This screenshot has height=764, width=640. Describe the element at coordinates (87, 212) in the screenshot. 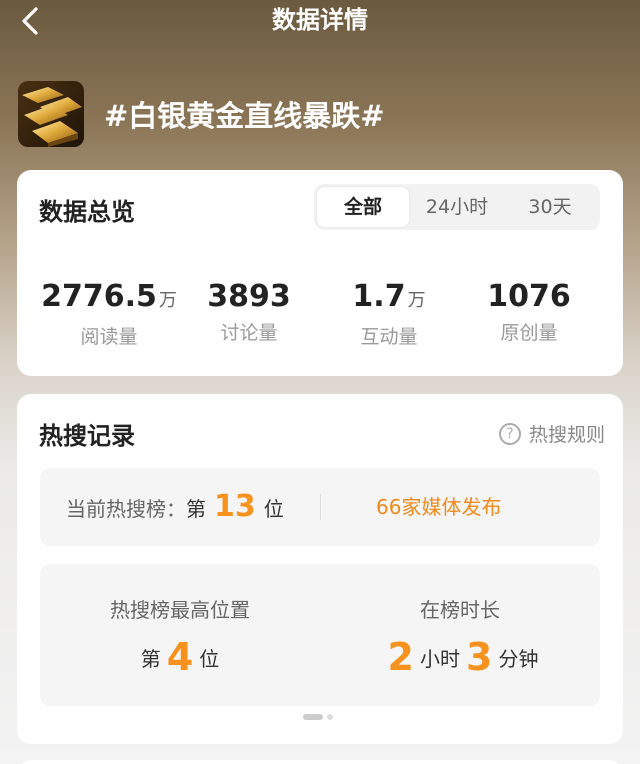

I see `overview-title: 数据总览` at that location.